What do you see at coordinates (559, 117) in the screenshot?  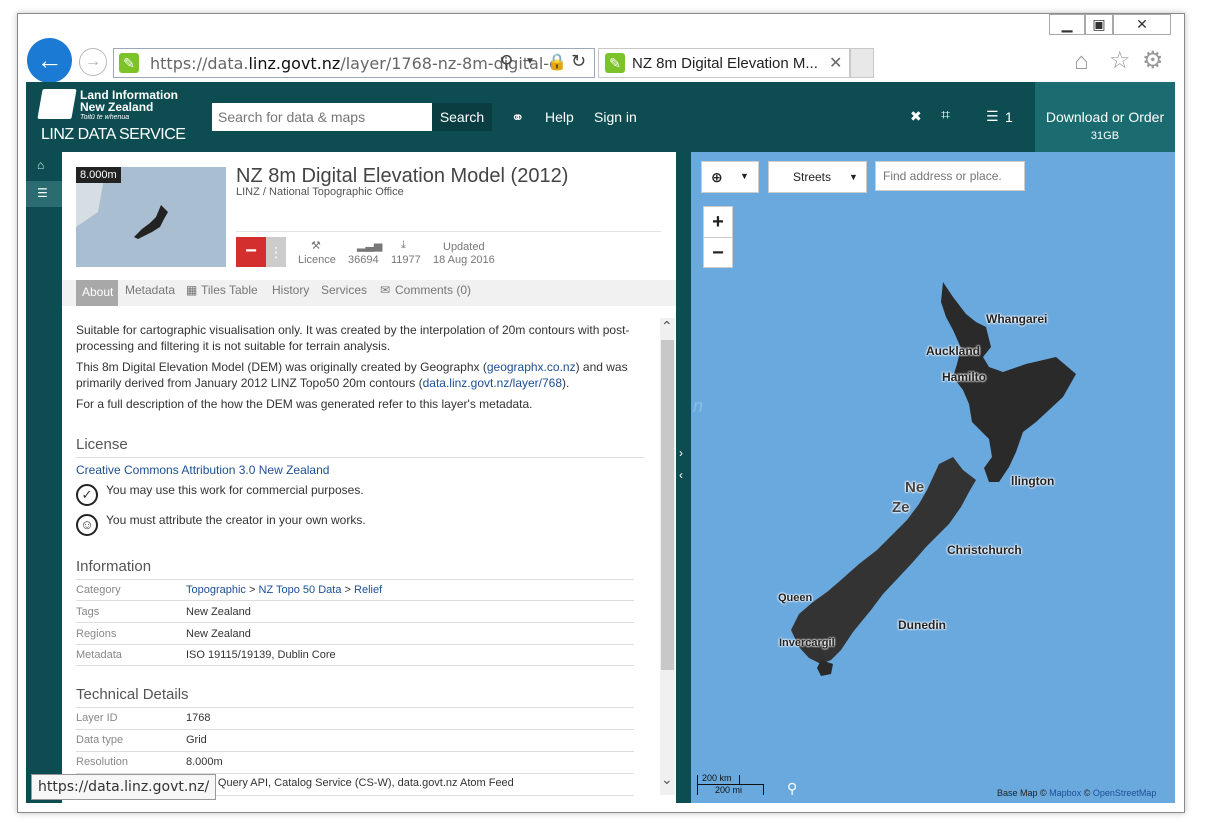 I see `help-link: Help` at bounding box center [559, 117].